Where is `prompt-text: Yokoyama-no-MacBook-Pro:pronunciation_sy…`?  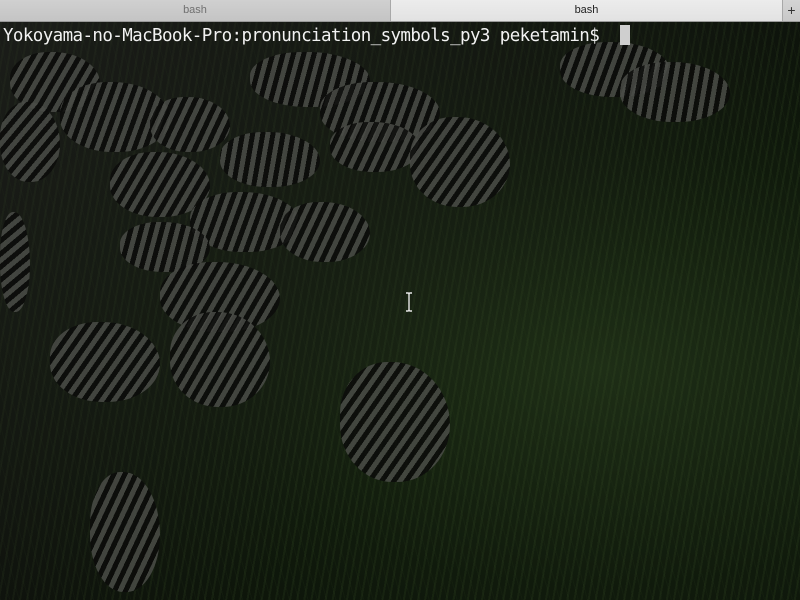
prompt-text: Yokoyama-no-MacBook-Pro:pronunciation_sy… is located at coordinates (306, 36).